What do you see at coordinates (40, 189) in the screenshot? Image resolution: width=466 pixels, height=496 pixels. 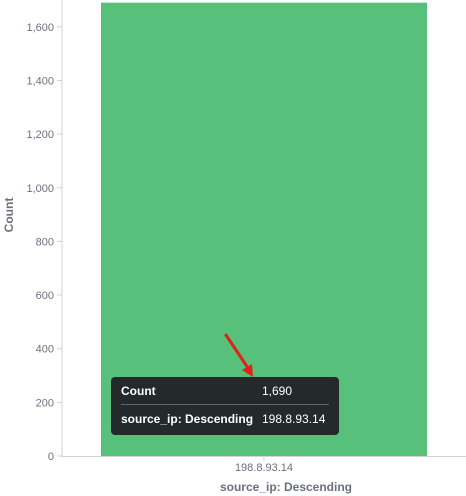 I see `y-tick-label: 1,000` at bounding box center [40, 189].